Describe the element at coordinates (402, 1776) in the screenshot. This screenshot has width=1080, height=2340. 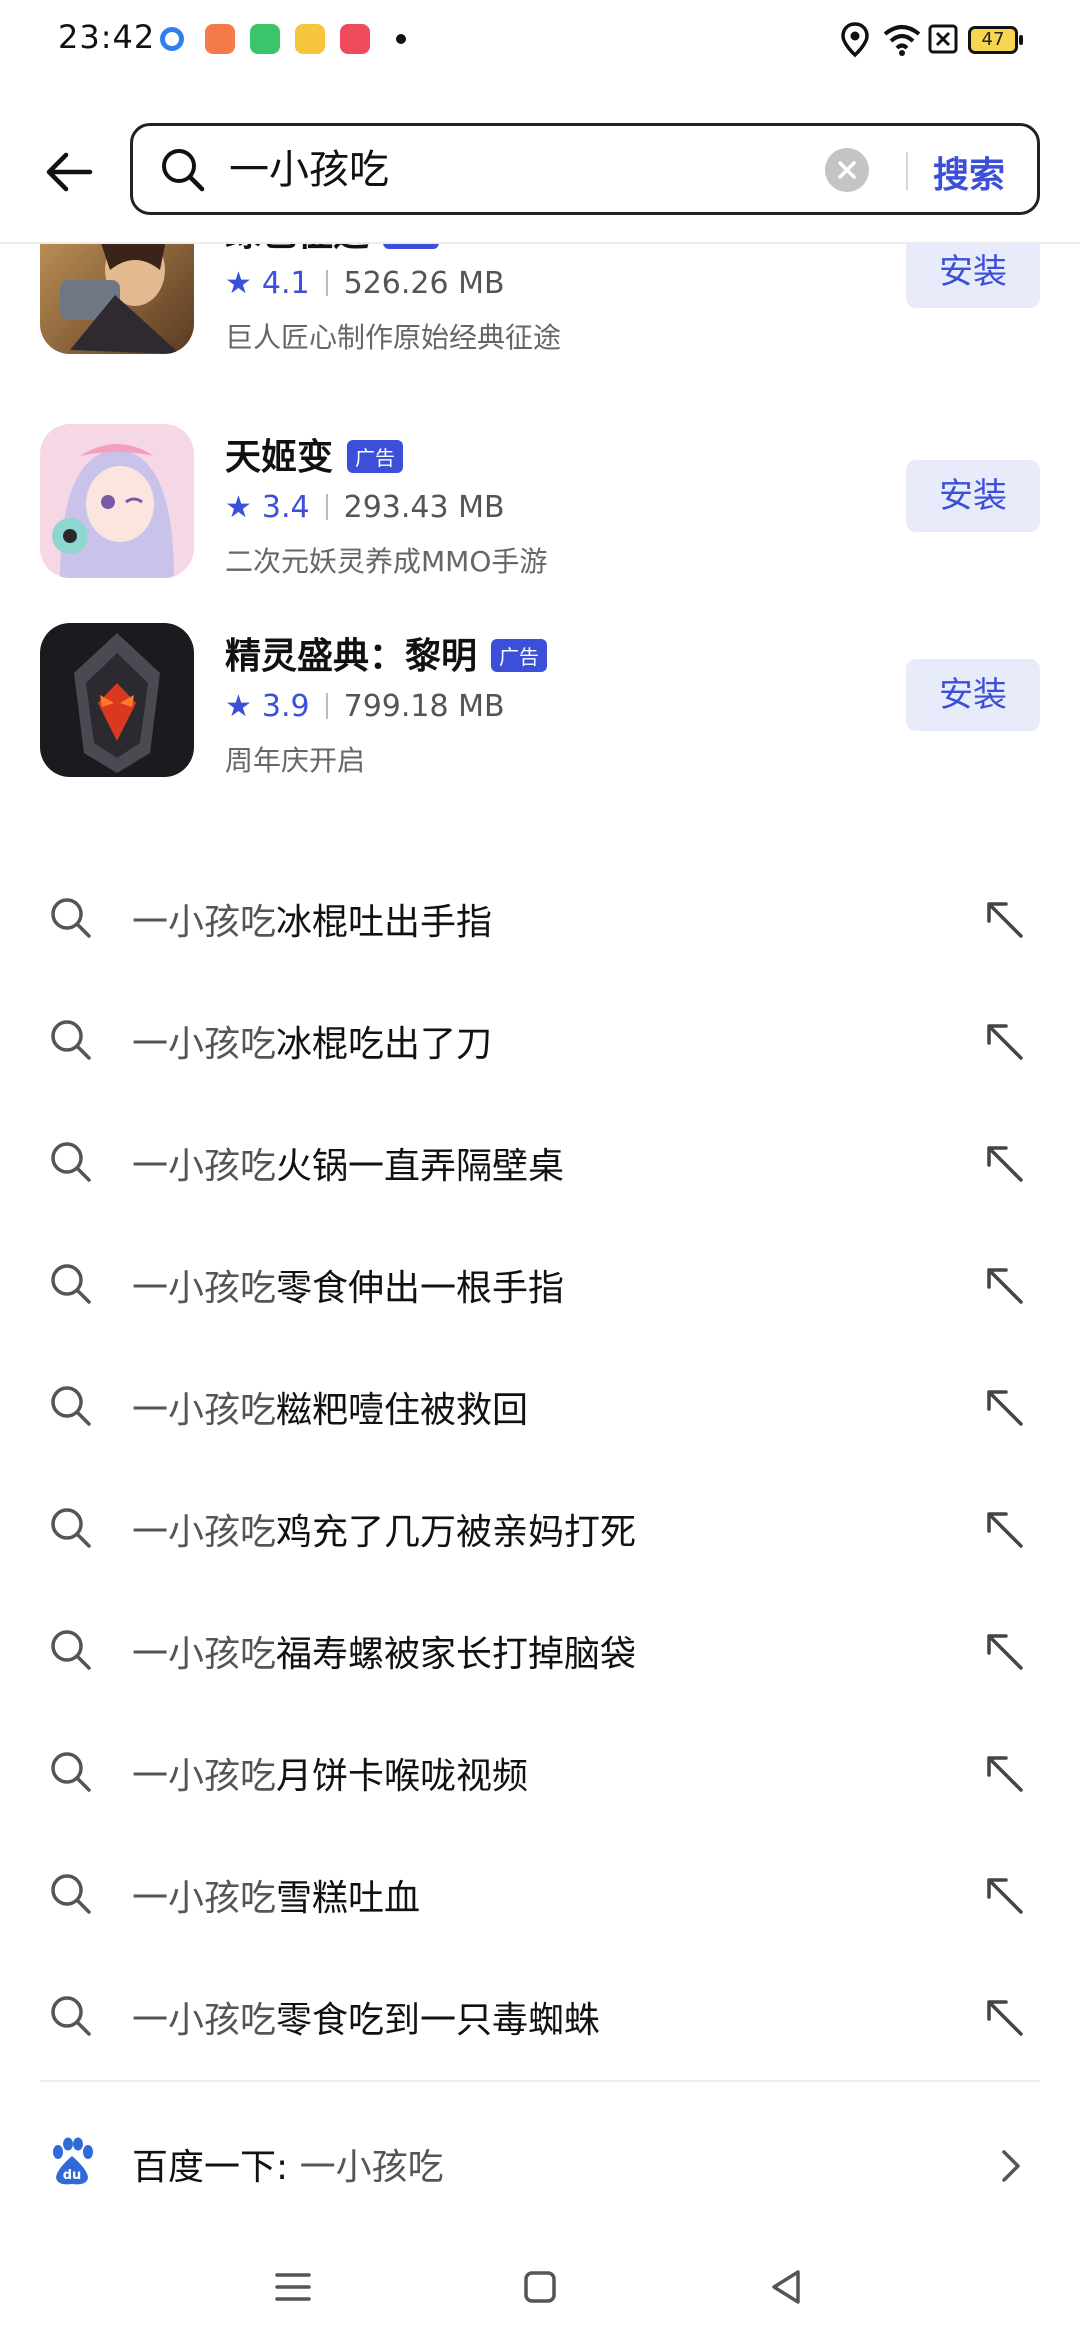
I see `suggestion-completion: 月饼卡喉咙视频` at that location.